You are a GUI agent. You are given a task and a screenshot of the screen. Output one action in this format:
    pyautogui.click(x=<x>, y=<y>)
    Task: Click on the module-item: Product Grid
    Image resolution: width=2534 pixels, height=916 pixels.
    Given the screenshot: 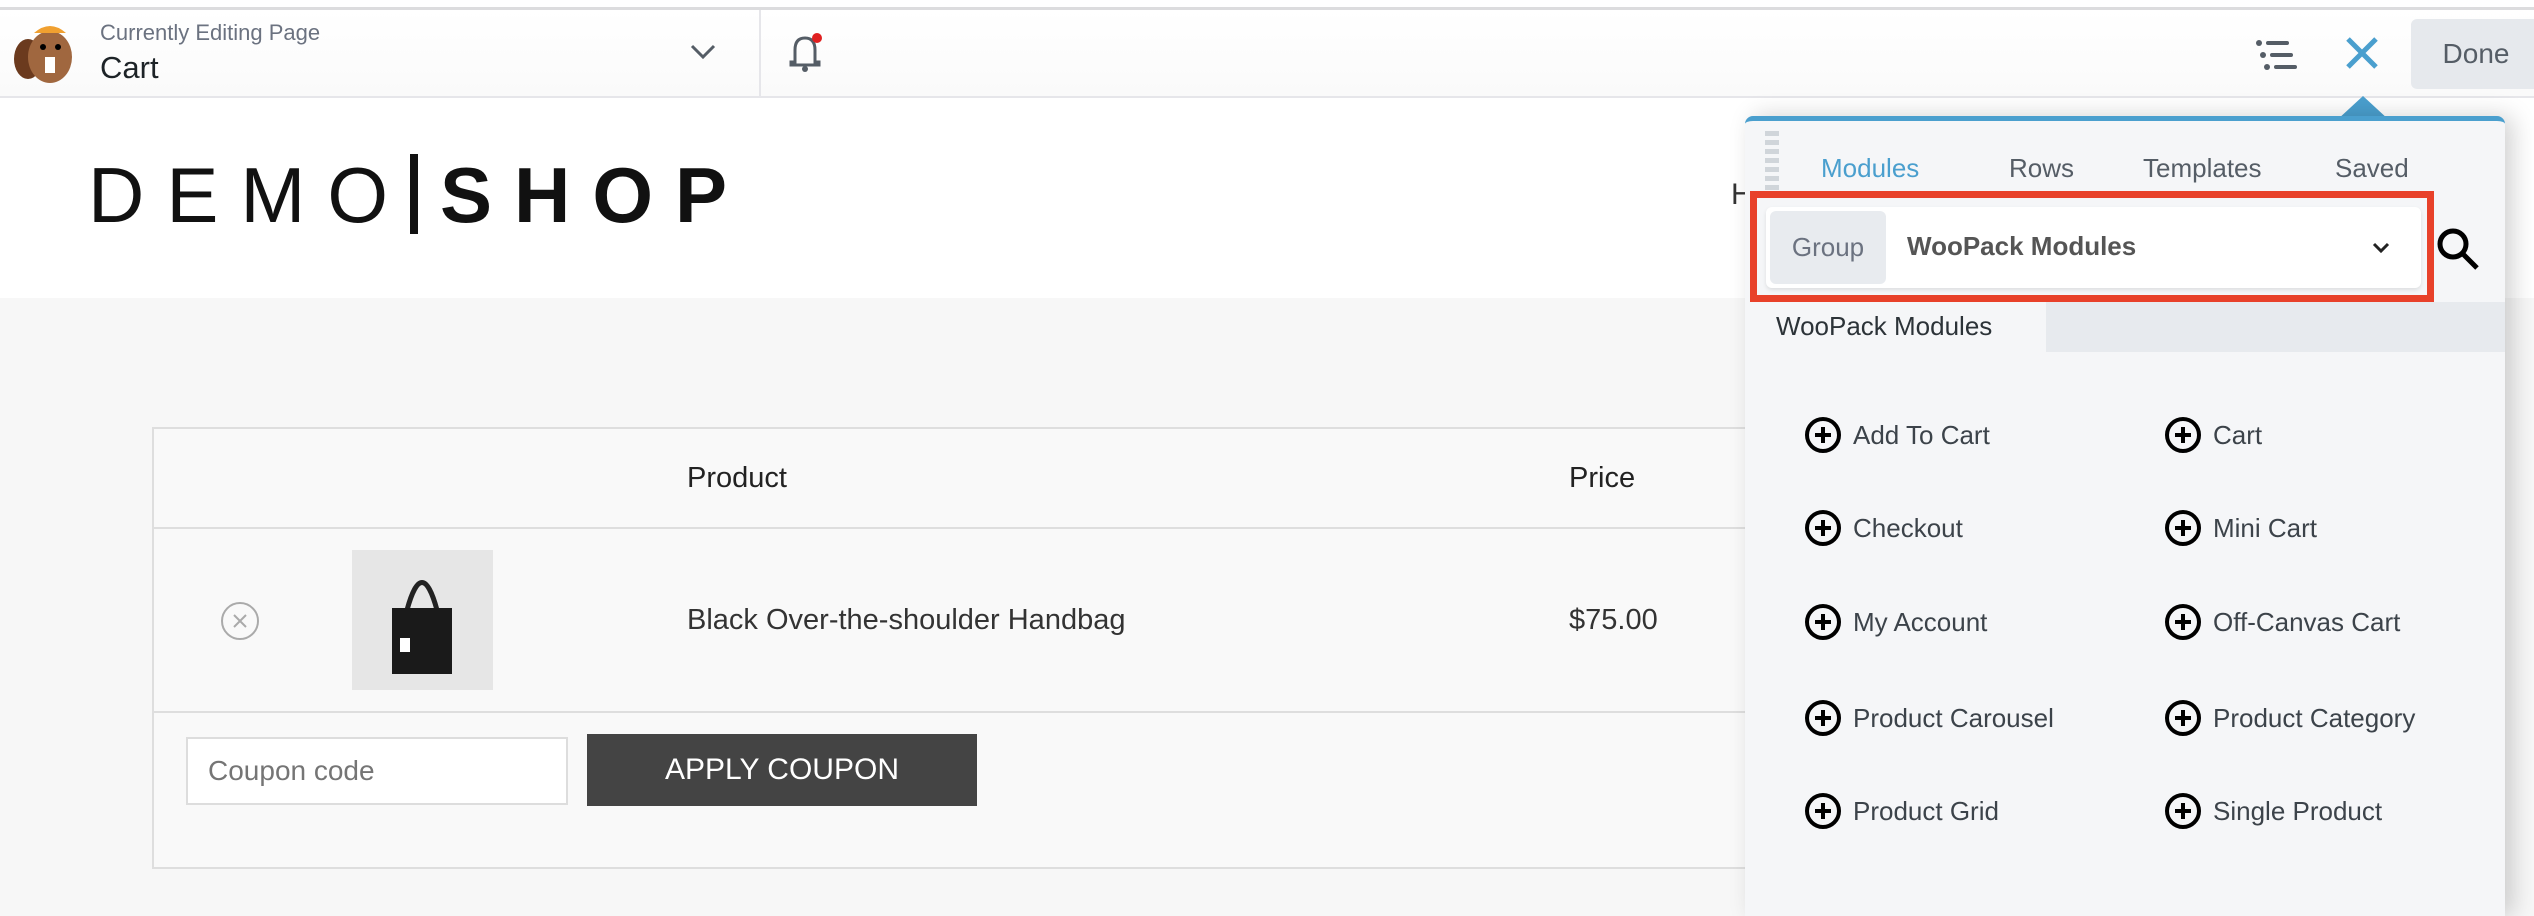 What is the action you would take?
    pyautogui.click(x=1902, y=811)
    